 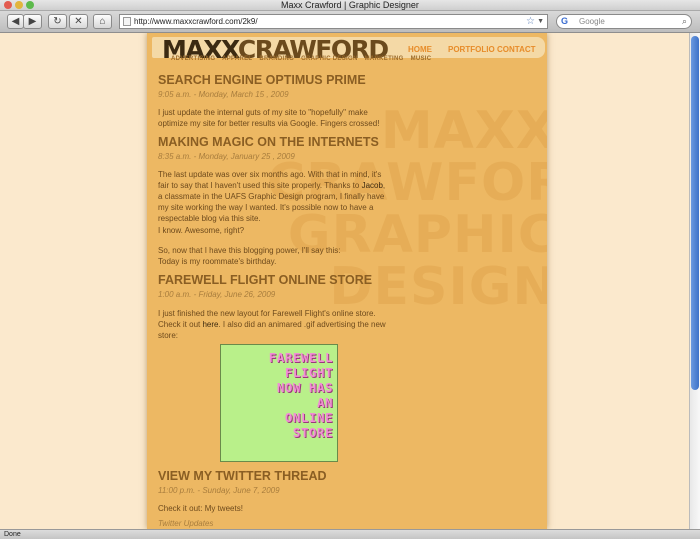 I want to click on post-date: 9:05 a.m. - Monday, March 15 , 2009, so click(x=223, y=94).